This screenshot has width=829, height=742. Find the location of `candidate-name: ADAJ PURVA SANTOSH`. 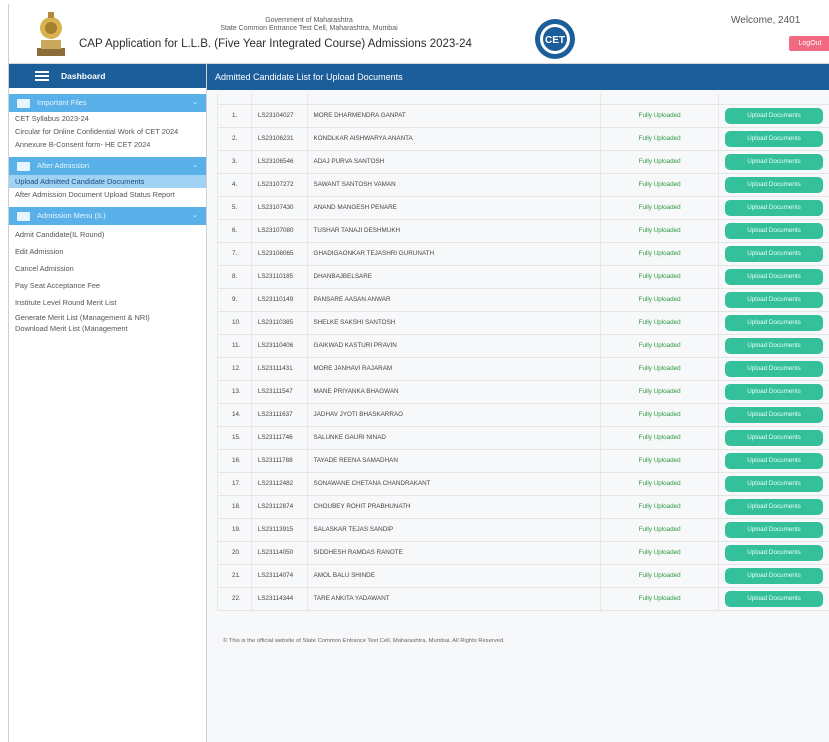

candidate-name: ADAJ PURVA SANTOSH is located at coordinates (453, 162).